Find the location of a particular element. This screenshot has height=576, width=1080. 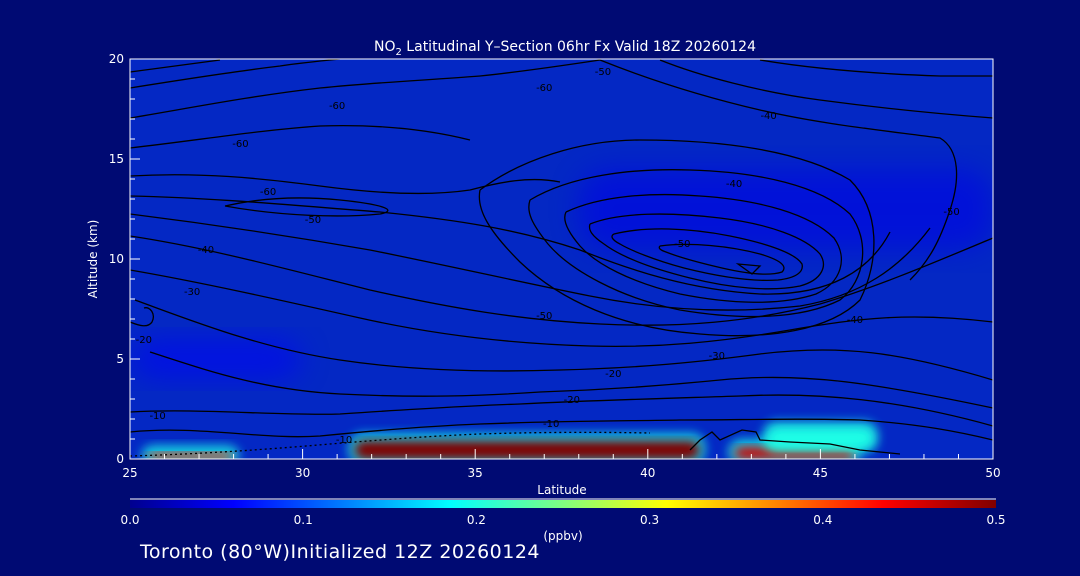

x-tick-label: 40 is located at coordinates (647, 473).